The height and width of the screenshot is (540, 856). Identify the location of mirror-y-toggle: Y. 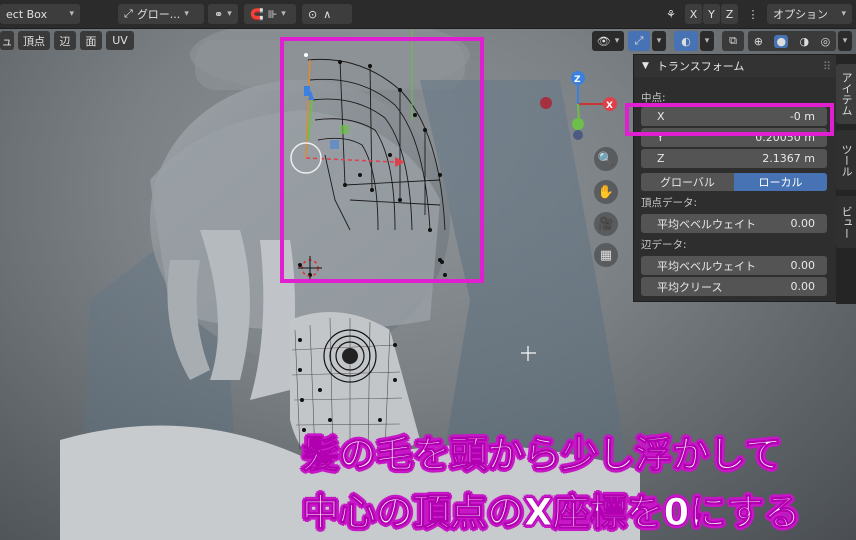
(711, 14).